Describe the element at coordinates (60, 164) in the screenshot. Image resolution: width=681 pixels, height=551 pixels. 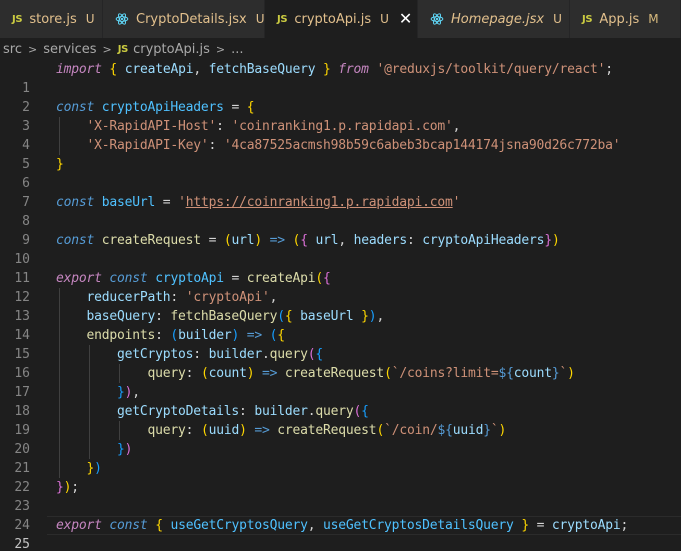
I see `code-text: }` at that location.